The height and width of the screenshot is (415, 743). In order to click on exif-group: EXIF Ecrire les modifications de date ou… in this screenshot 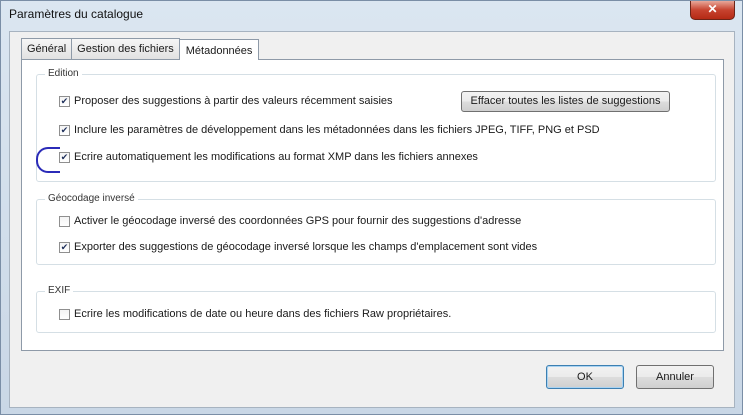, I will do `click(376, 309)`.